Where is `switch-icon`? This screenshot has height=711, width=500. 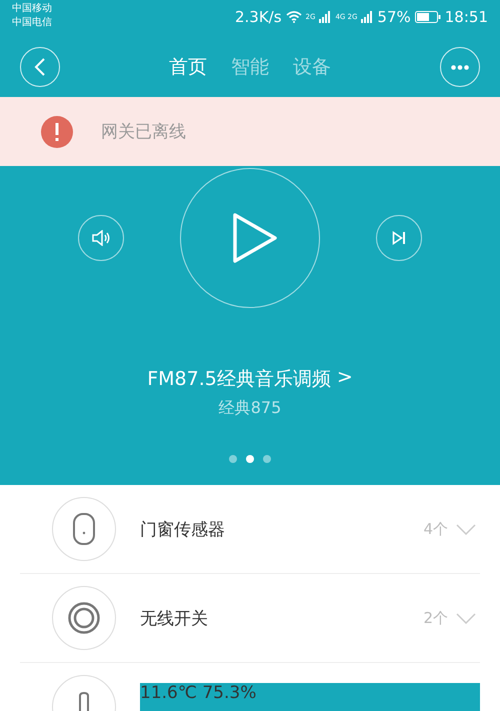 switch-icon is located at coordinates (84, 618).